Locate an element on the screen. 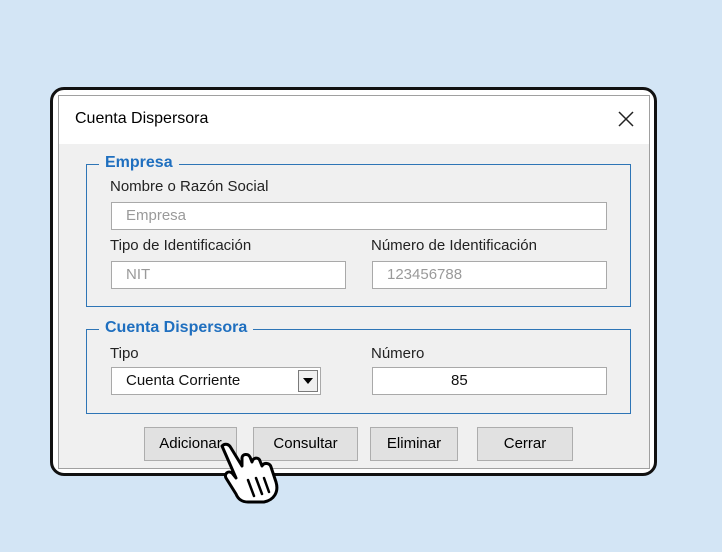 The height and width of the screenshot is (552, 722). numero-identificacion-label: Número de Identificación is located at coordinates (454, 245).